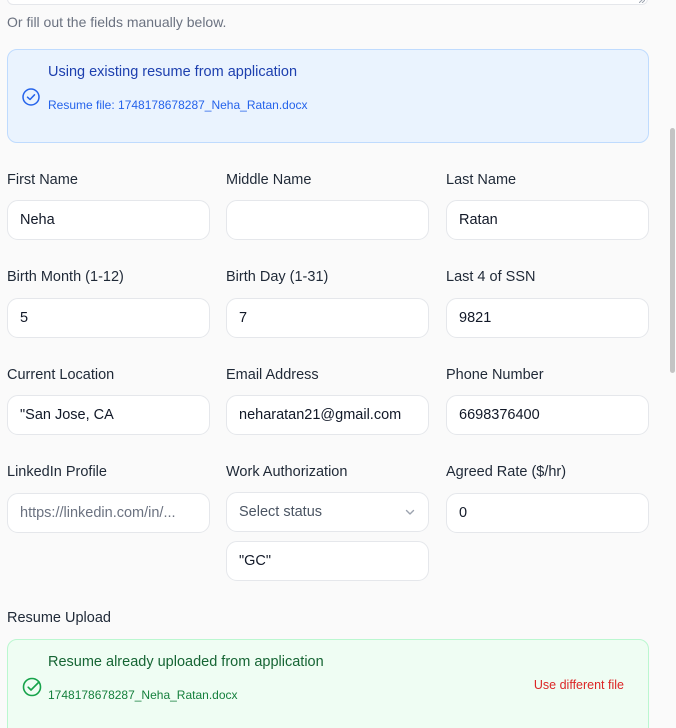  What do you see at coordinates (59, 618) in the screenshot?
I see `resume-upload-label: Resume Upload` at bounding box center [59, 618].